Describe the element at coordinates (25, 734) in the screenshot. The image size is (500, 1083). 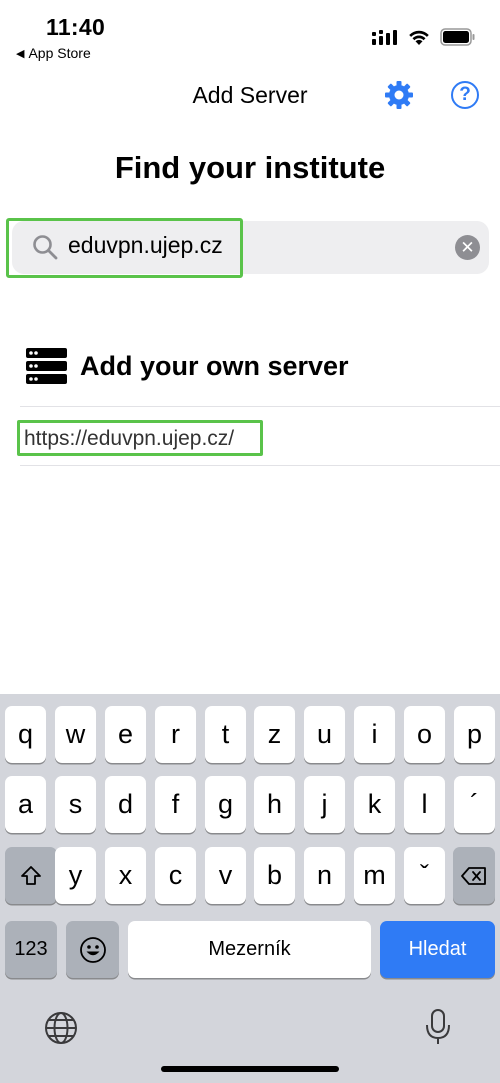
I see `key-q: q` at that location.